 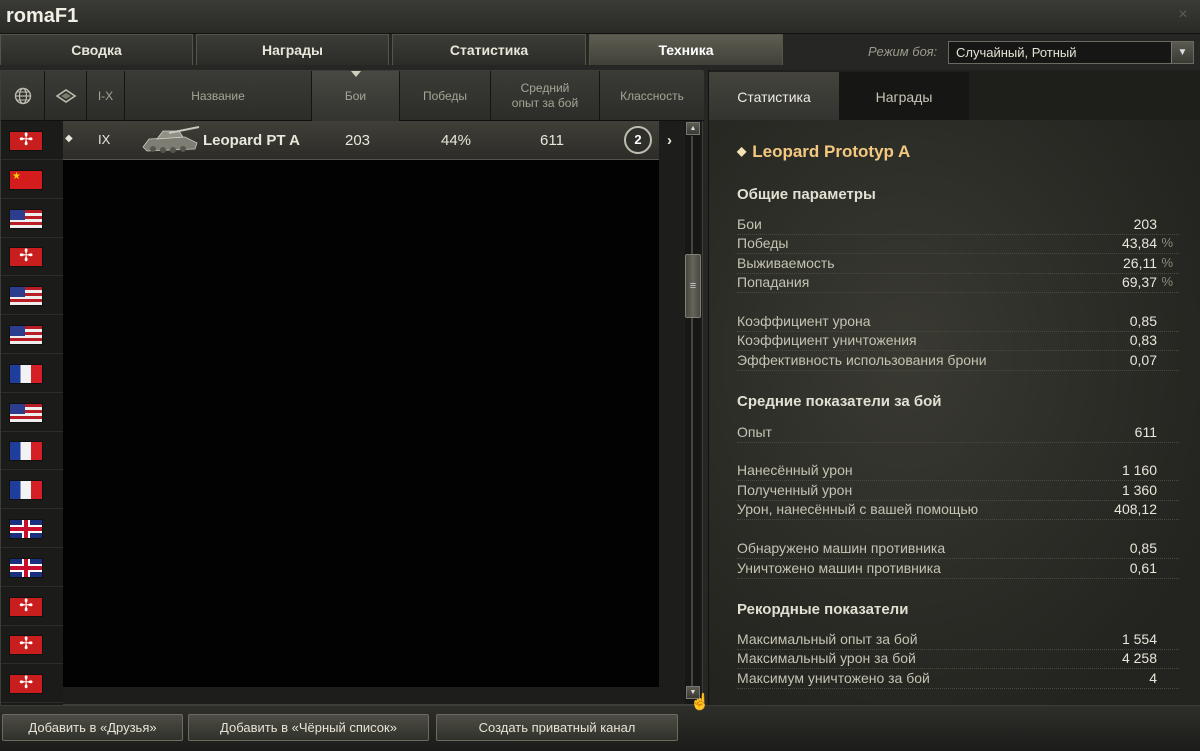 I want to click on stat-value: 0,85, so click(x=1143, y=321).